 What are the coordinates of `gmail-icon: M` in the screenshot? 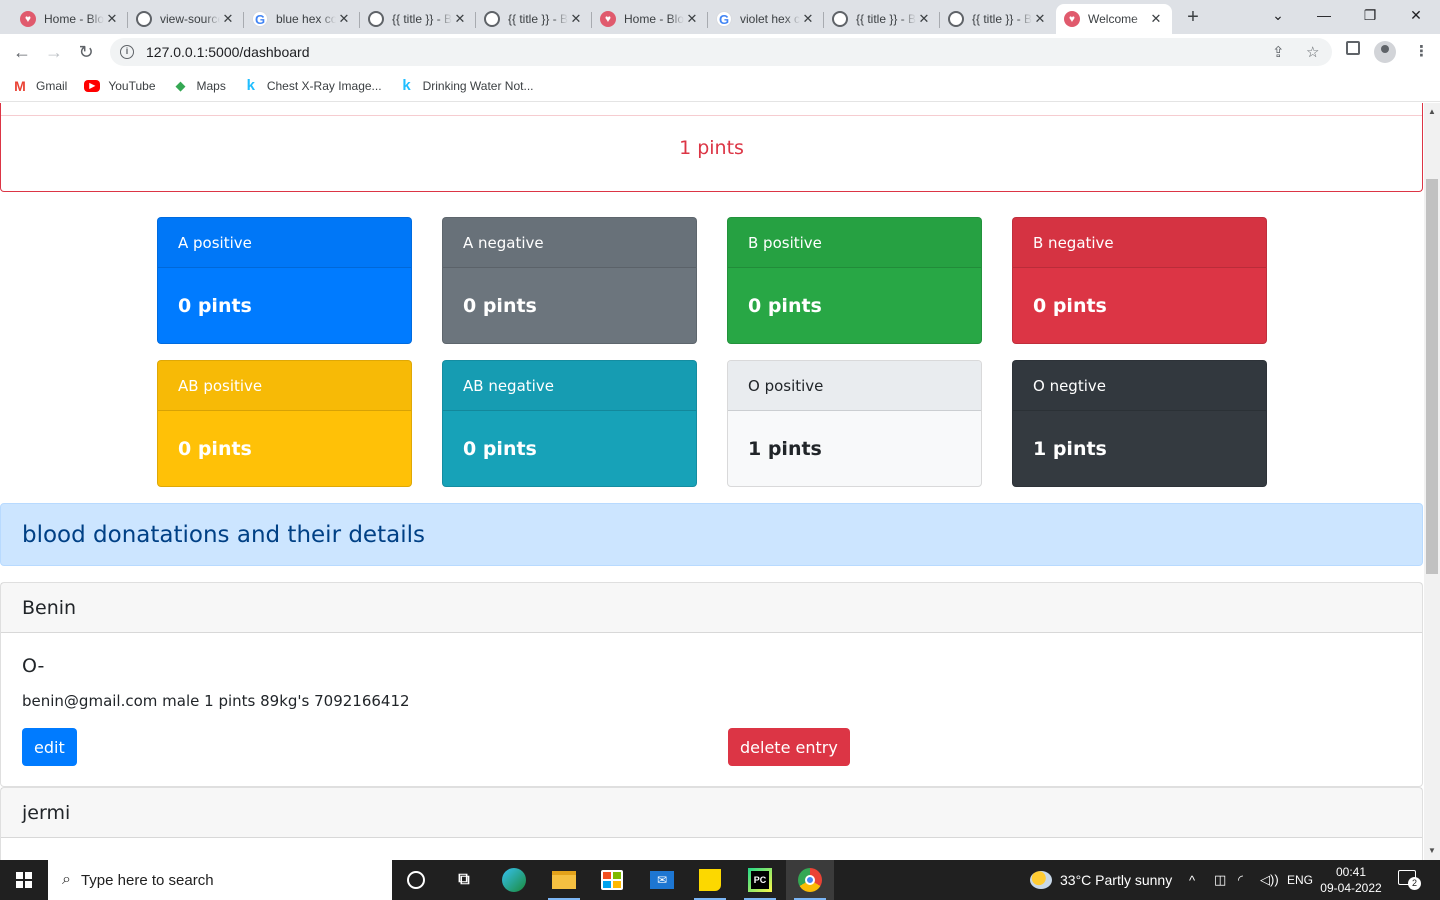 It's located at (20, 85).